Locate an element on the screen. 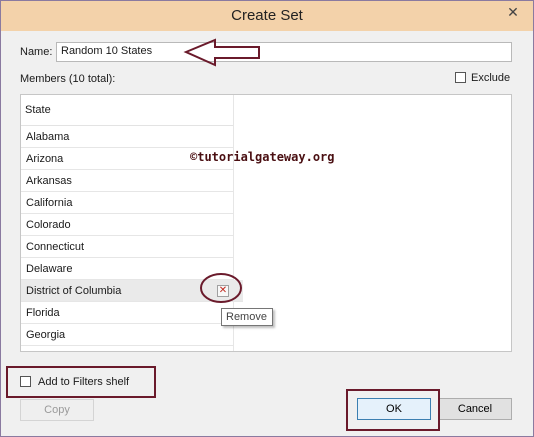 This screenshot has width=534, height=437. annotation-arrow is located at coordinates (221, 52).